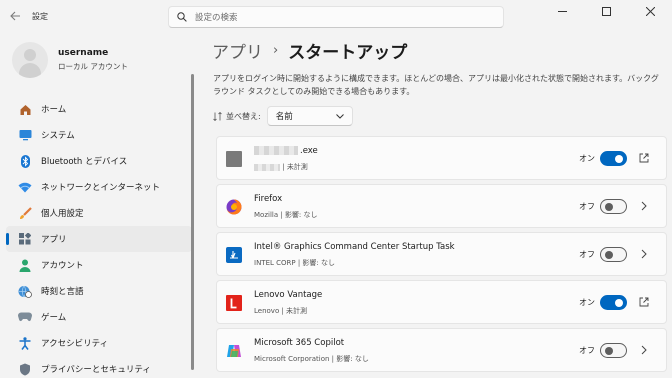  I want to click on maximize-icon, so click(606, 11).